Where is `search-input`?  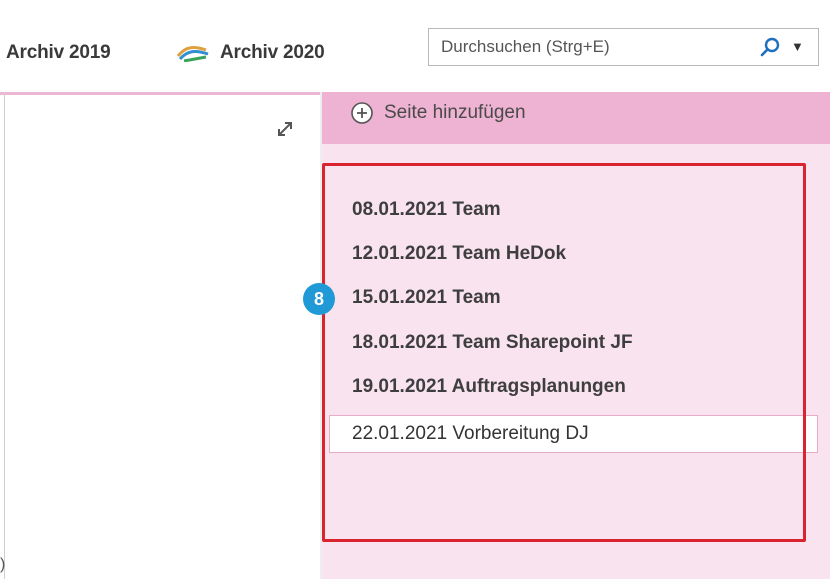 search-input is located at coordinates (579, 47).